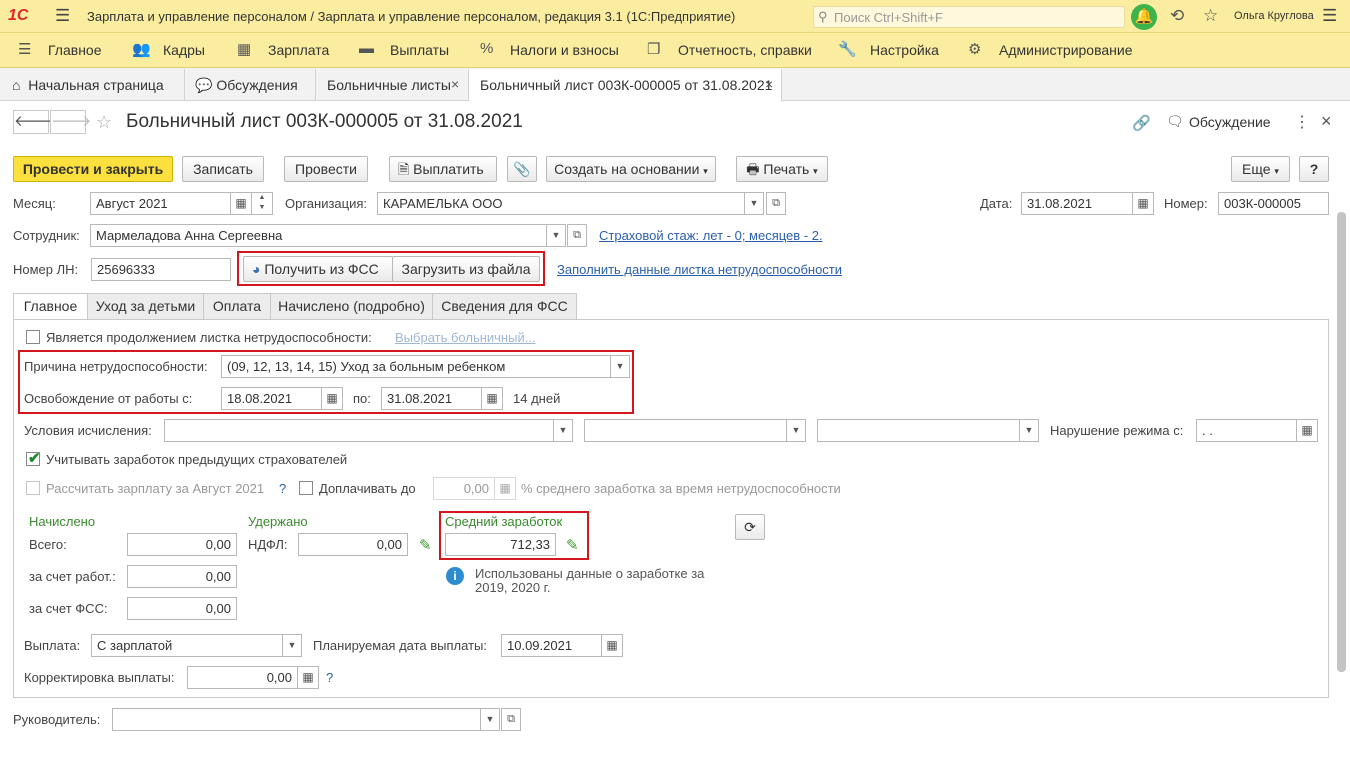 This screenshot has width=1350, height=760. What do you see at coordinates (425, 545) in the screenshot?
I see `edit-ndfl-pencil-icon: ✎` at bounding box center [425, 545].